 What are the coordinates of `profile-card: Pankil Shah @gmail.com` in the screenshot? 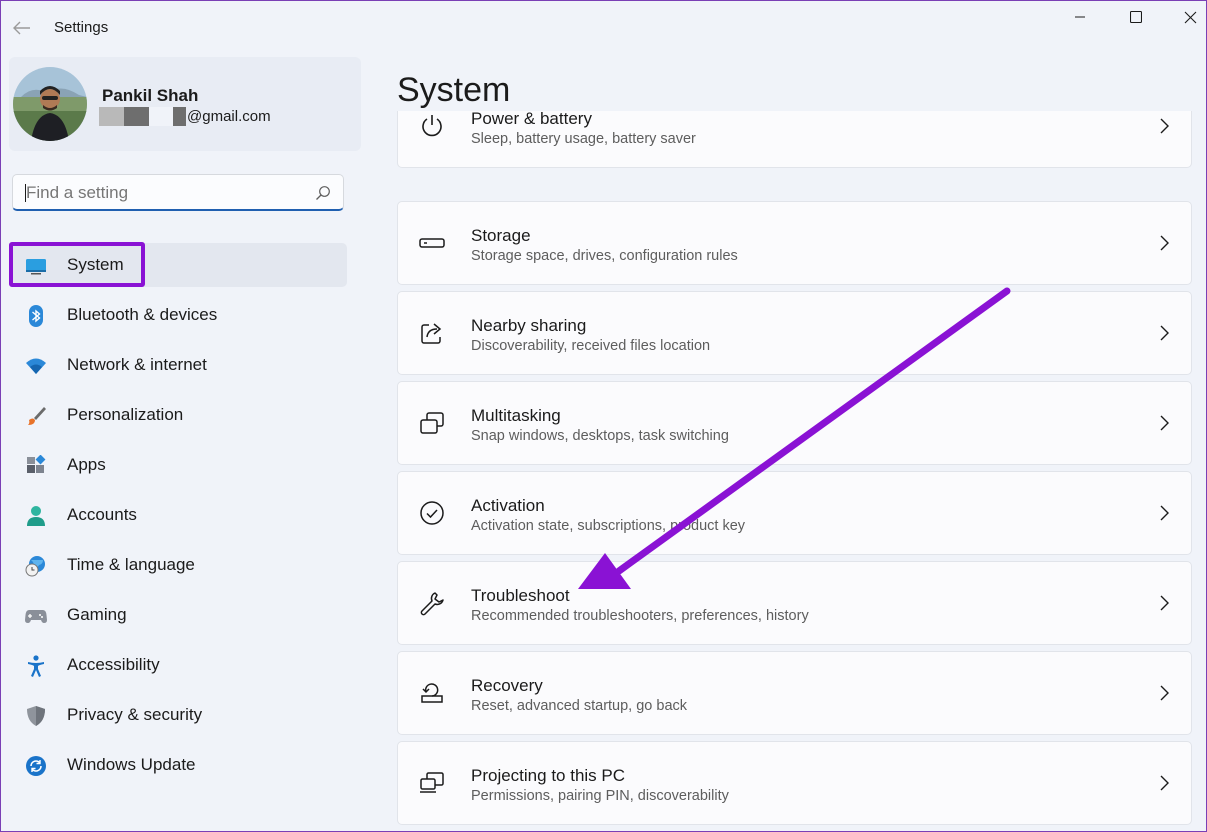 It's located at (185, 104).